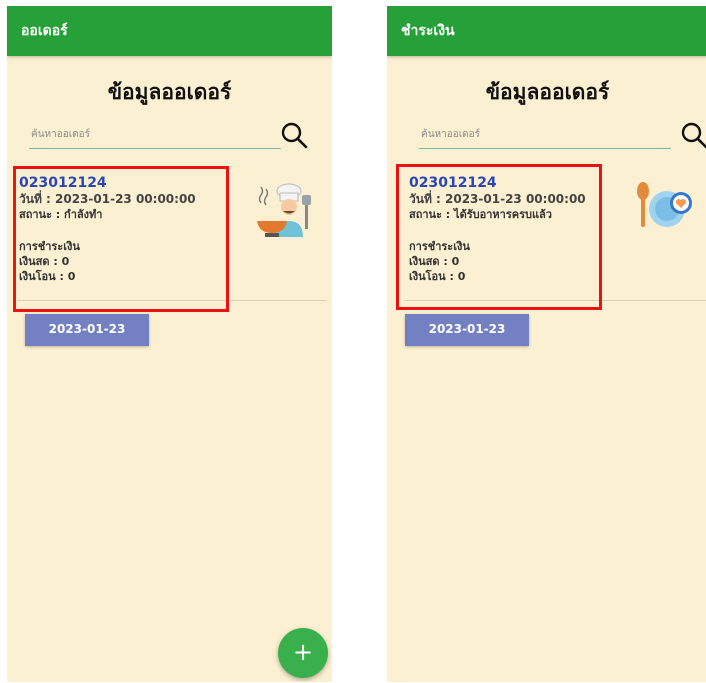  What do you see at coordinates (169, 31) in the screenshot?
I see `app-bar-title: ออเดอร์` at bounding box center [169, 31].